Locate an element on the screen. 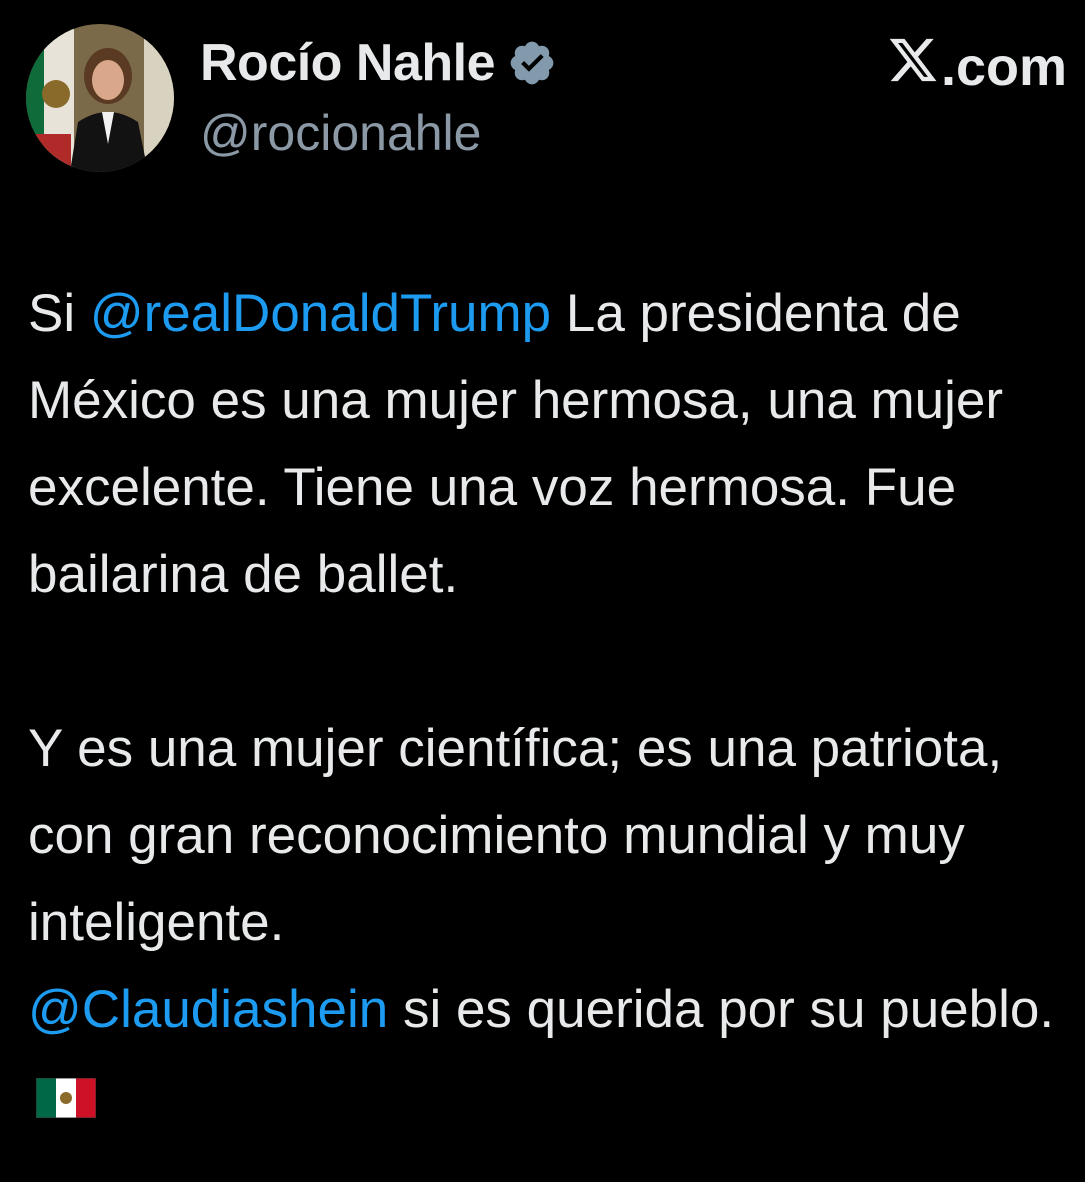 The image size is (1085, 1182). mexico-flag-icon is located at coordinates (66, 1088).